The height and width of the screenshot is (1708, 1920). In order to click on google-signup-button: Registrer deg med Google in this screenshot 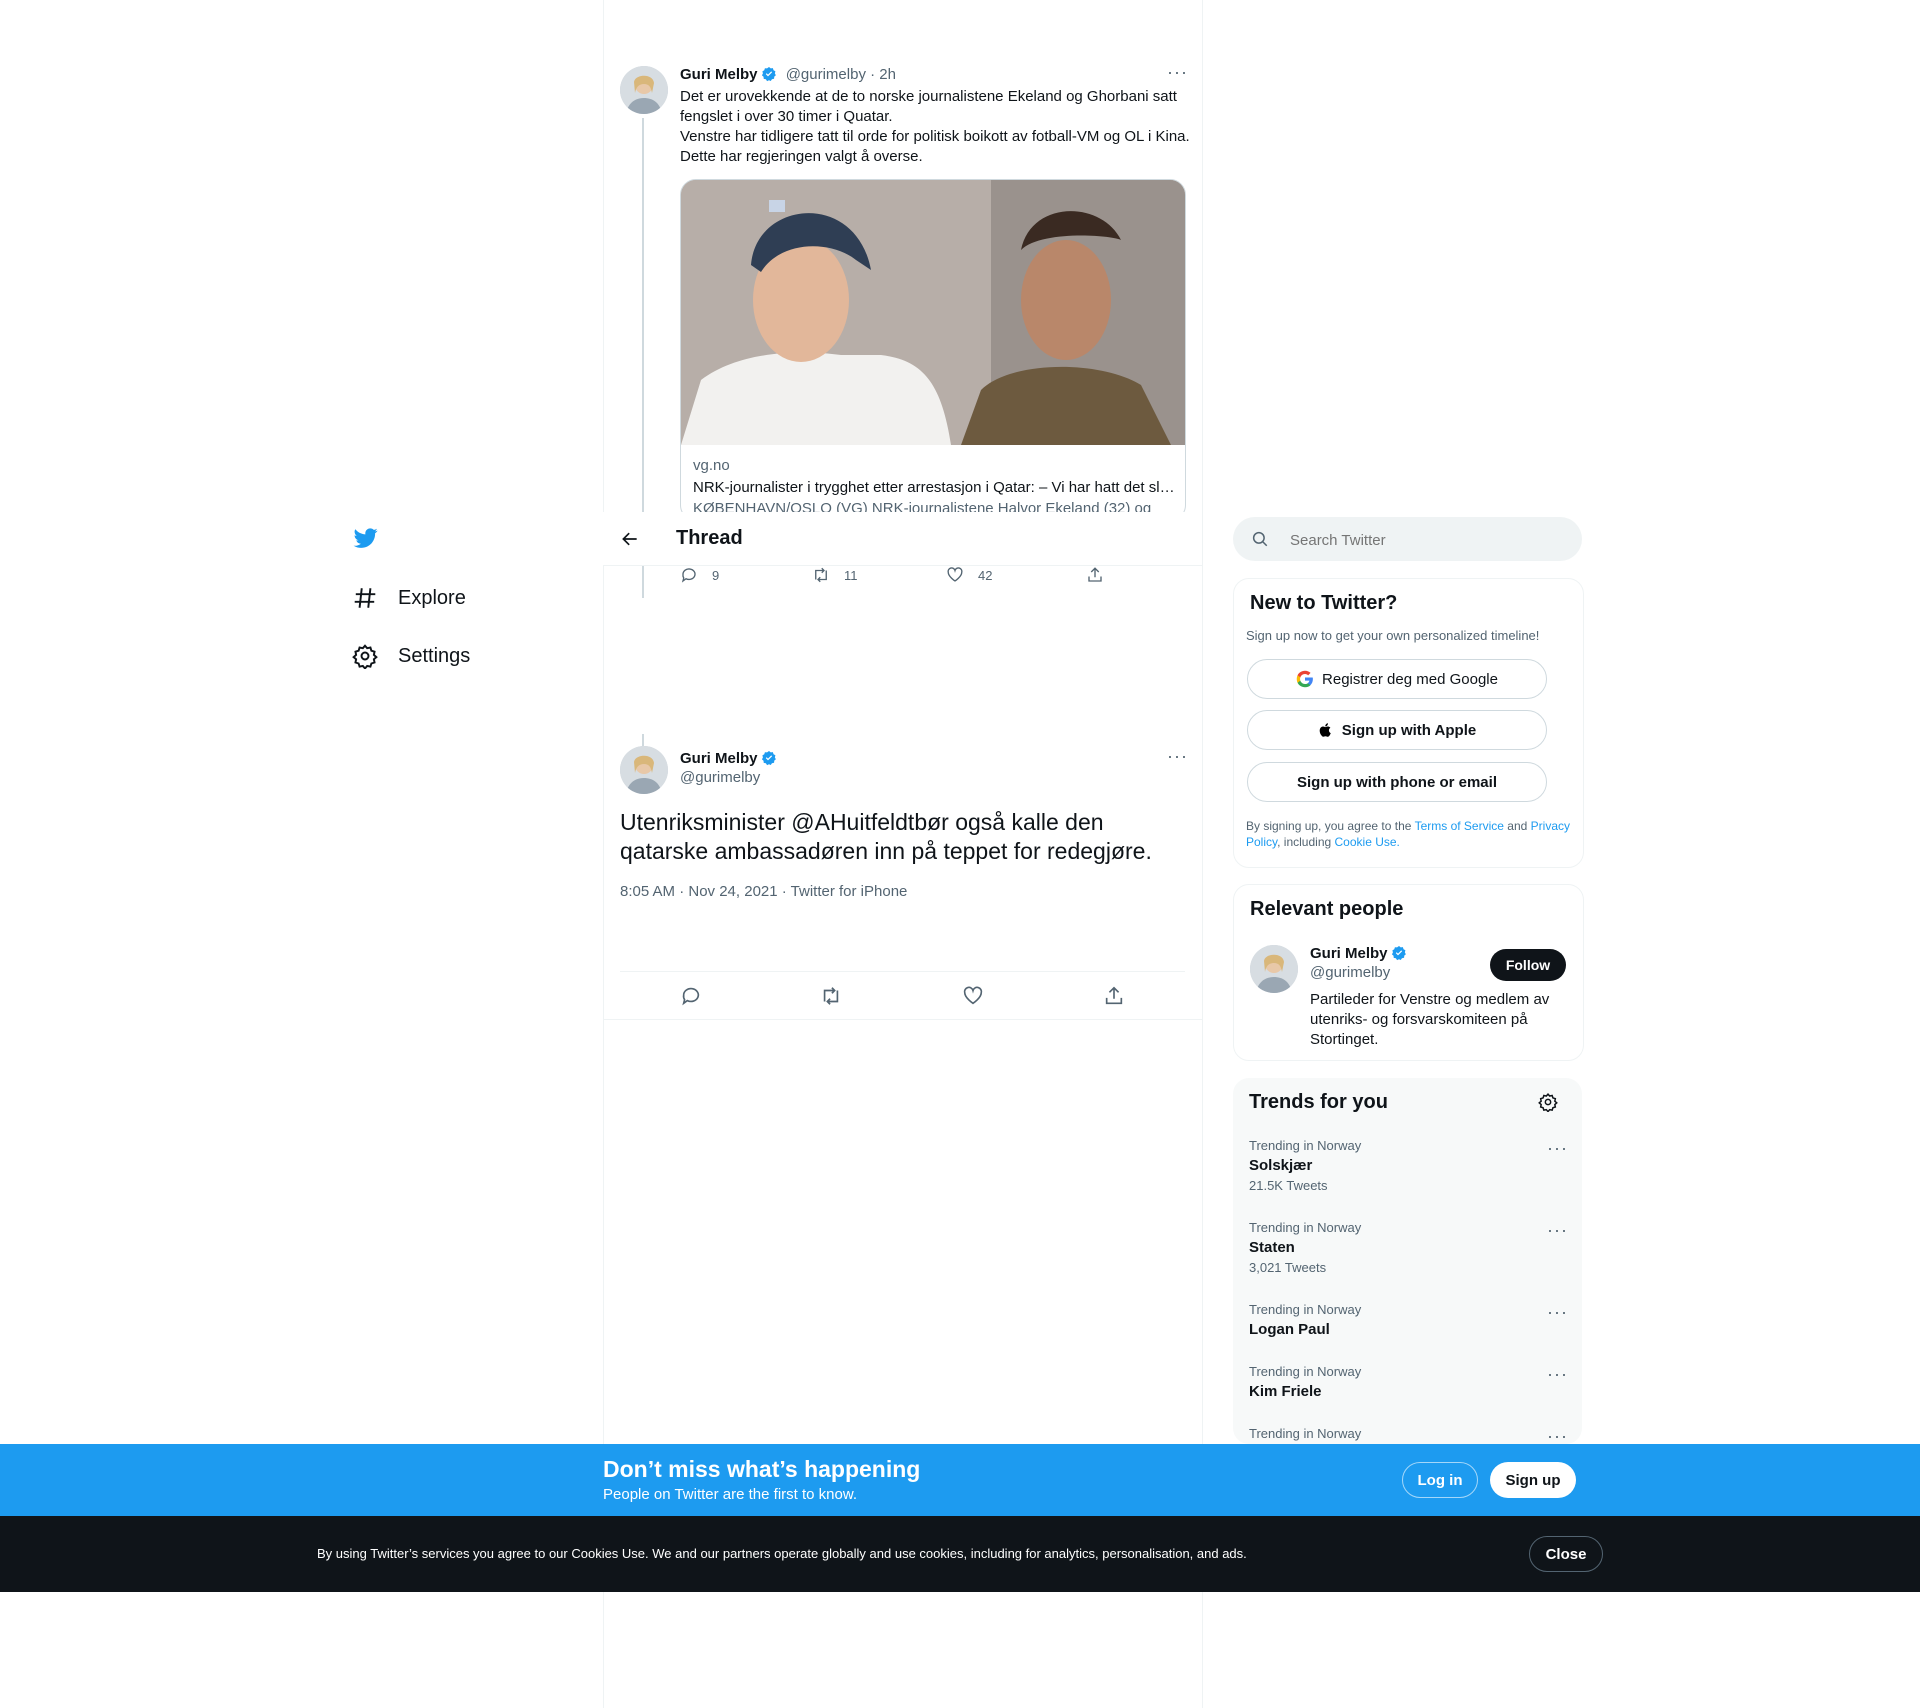, I will do `click(1397, 679)`.